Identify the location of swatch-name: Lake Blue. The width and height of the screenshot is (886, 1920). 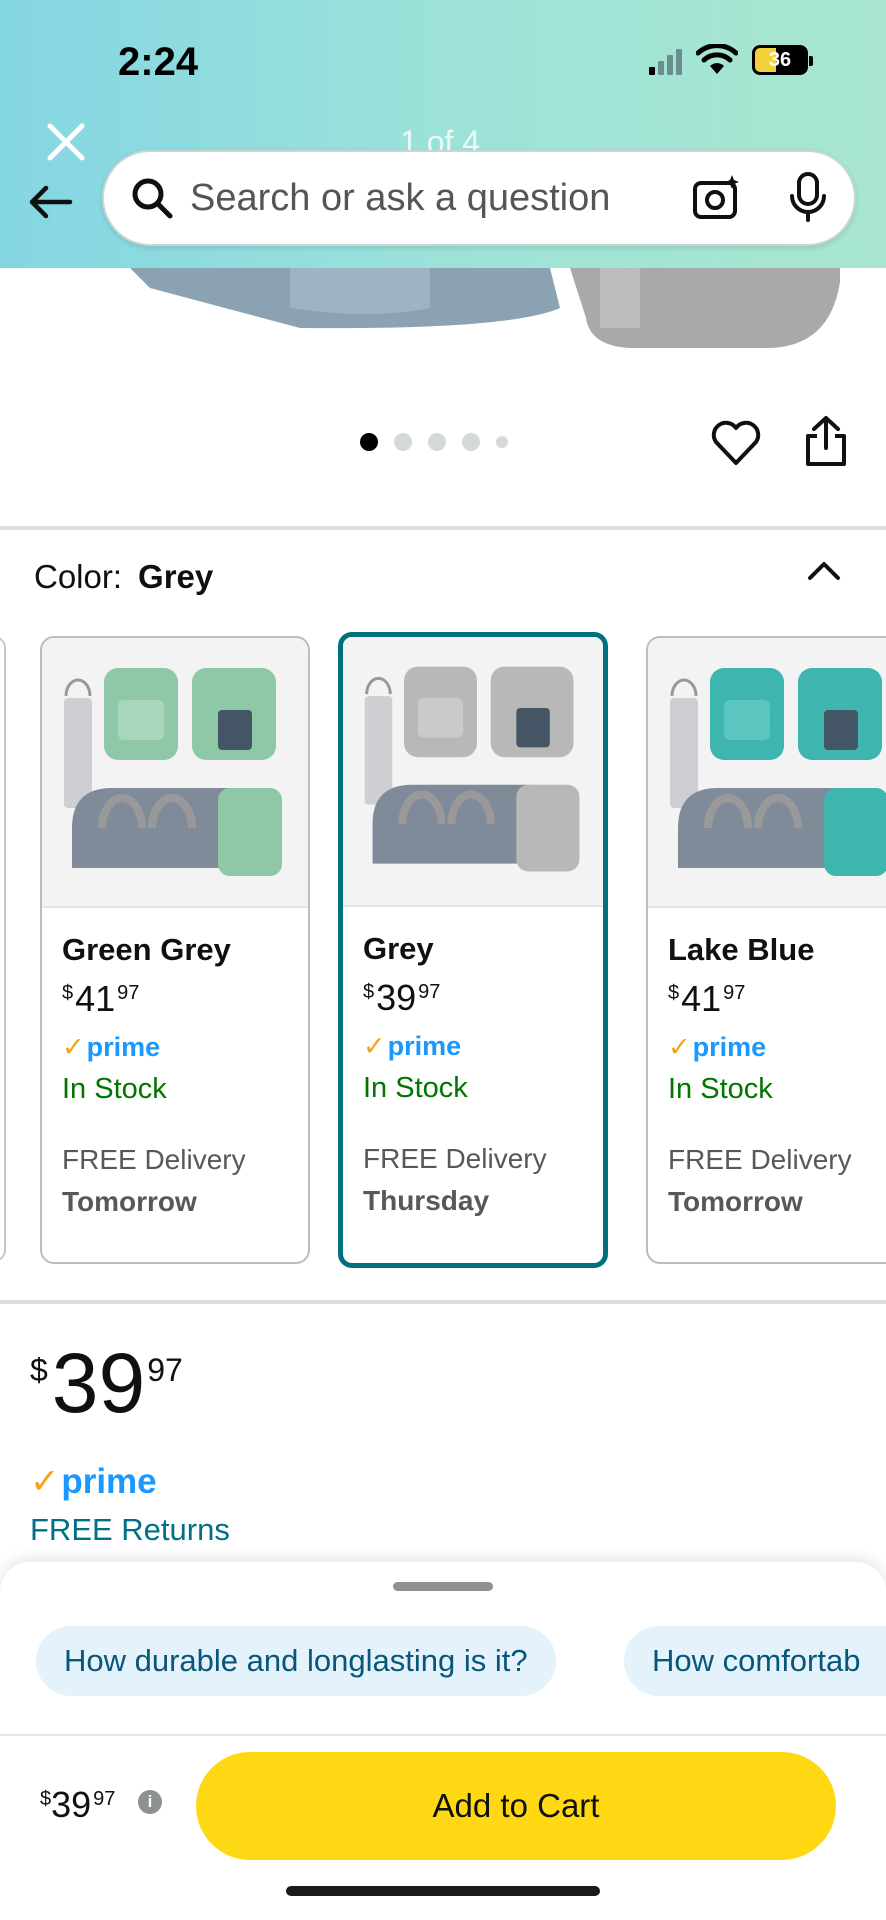
(741, 949).